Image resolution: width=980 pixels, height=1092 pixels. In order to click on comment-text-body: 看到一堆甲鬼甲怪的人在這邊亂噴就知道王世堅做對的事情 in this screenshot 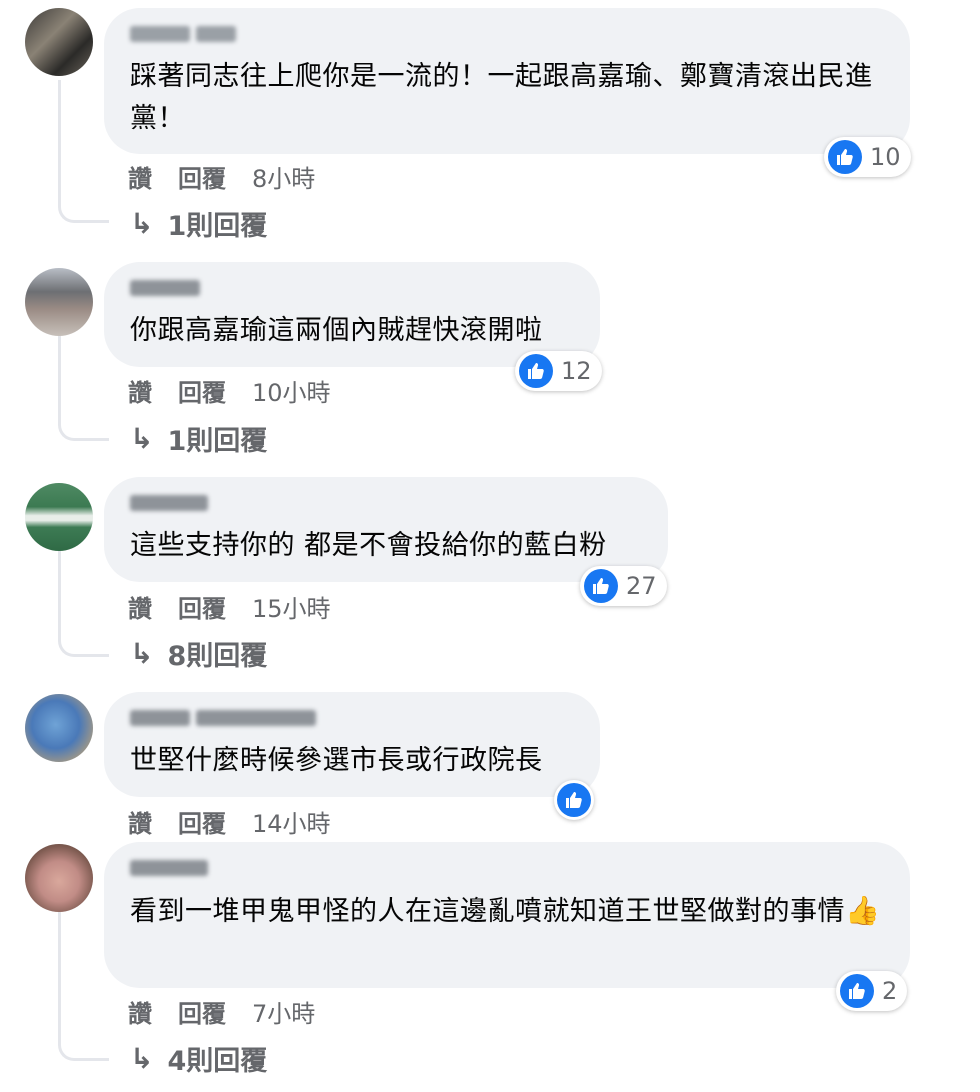, I will do `click(487, 911)`.